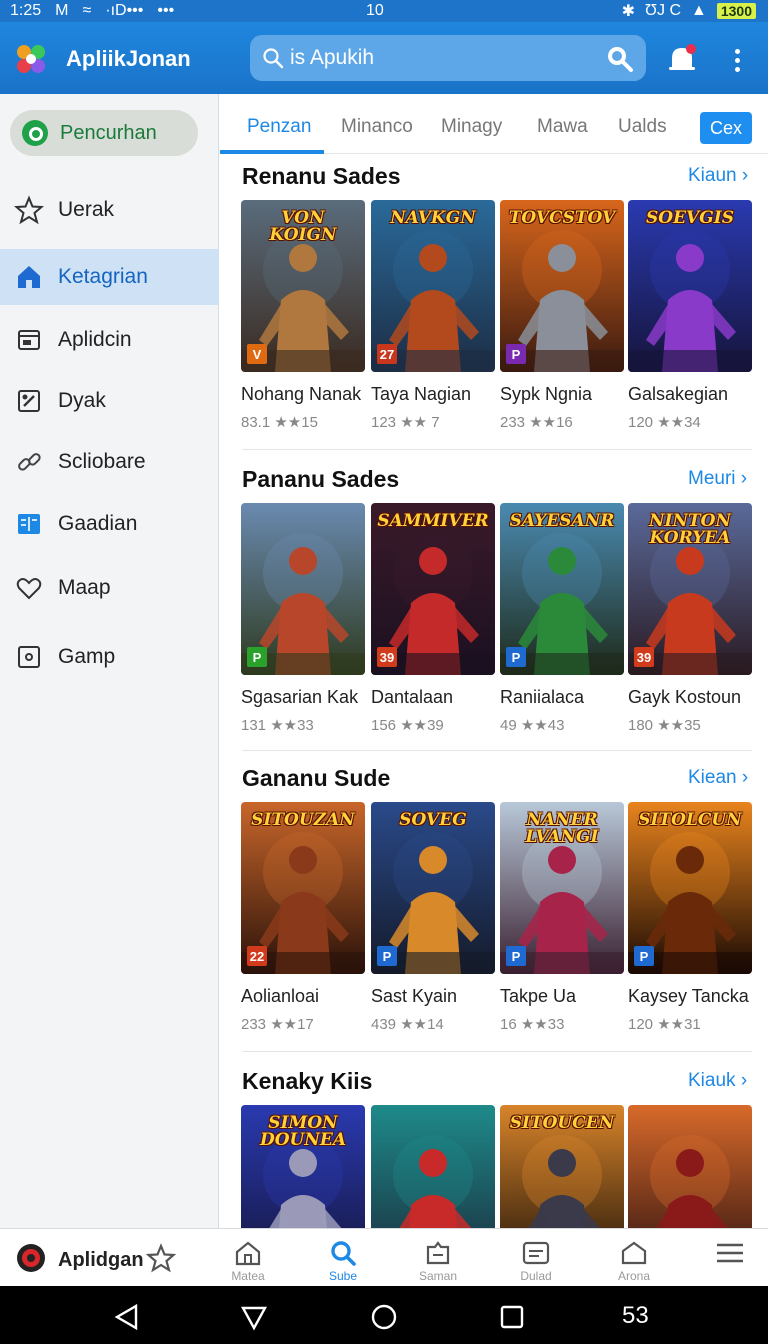 The image size is (768, 1344). Describe the element at coordinates (690, 917) in the screenshot. I see `app-card: SITOLCUN P Kaysey Tancka 120 ★★31` at that location.